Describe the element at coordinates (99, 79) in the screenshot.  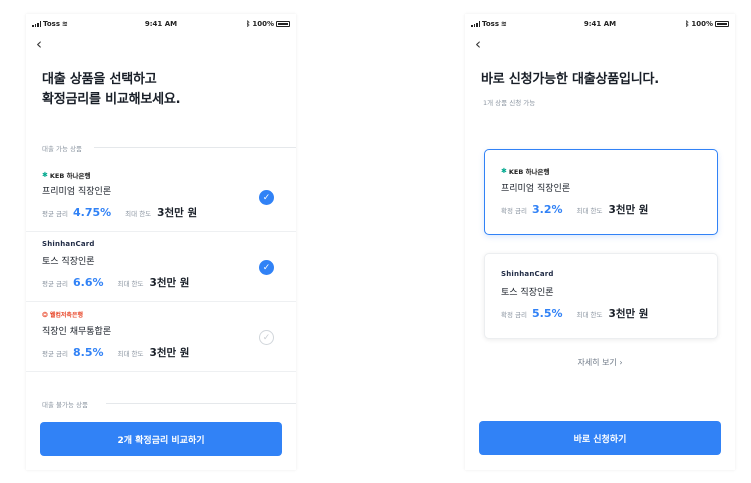
I see `page-title-line-1: 대출 상품을 선택하고` at that location.